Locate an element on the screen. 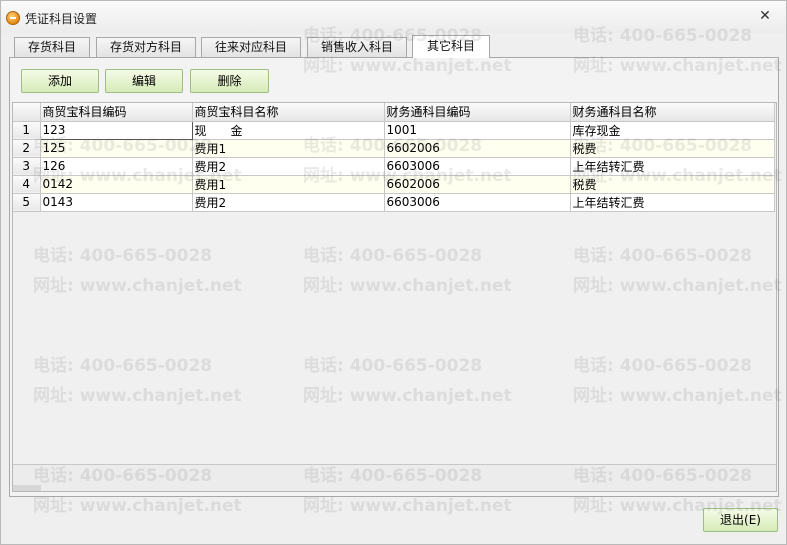  table-row: 1 123 现 金 1001 库存现金 is located at coordinates (394, 130).